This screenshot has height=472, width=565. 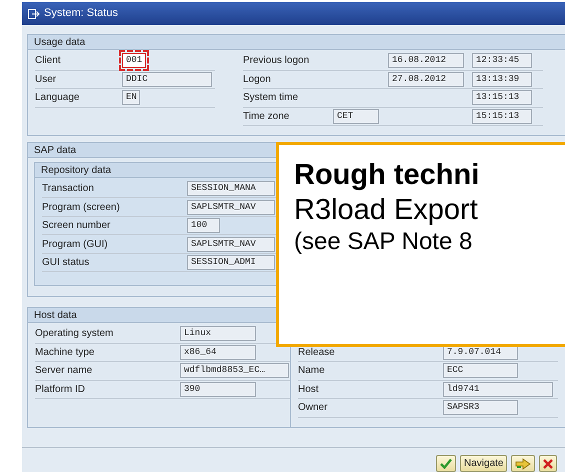 What do you see at coordinates (134, 60) in the screenshot?
I see `text-field: 001` at bounding box center [134, 60].